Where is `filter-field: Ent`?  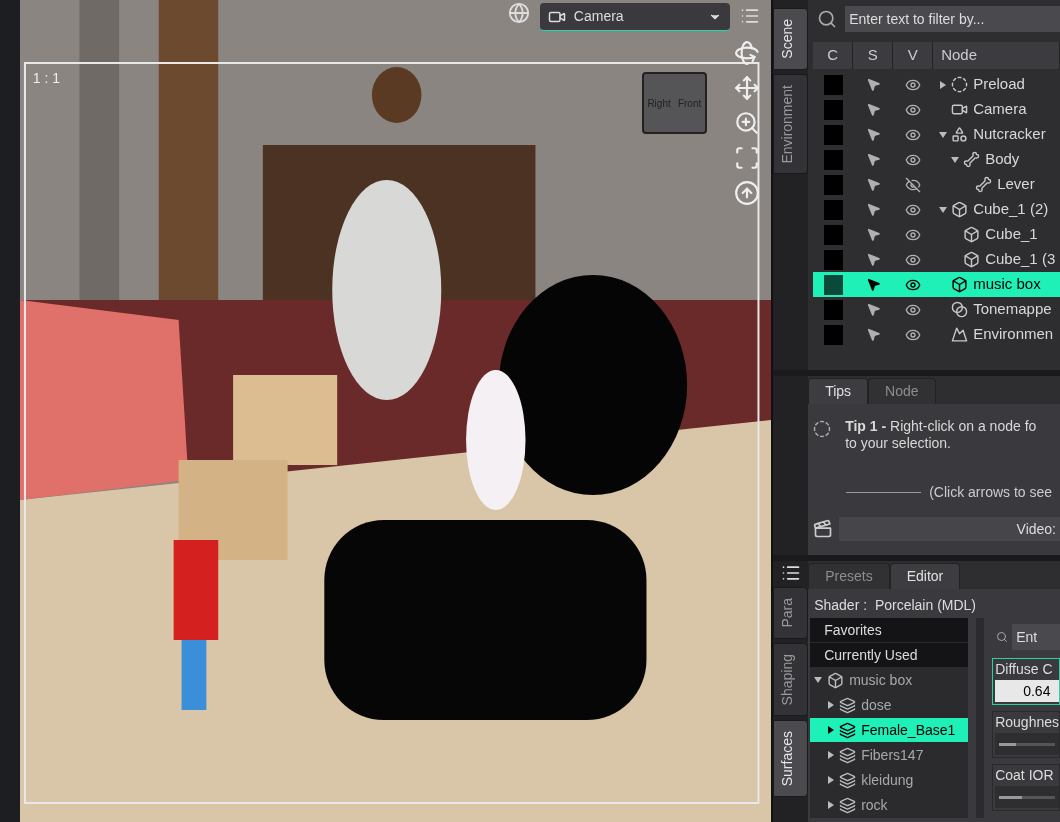
filter-field: Ent is located at coordinates (1036, 637).